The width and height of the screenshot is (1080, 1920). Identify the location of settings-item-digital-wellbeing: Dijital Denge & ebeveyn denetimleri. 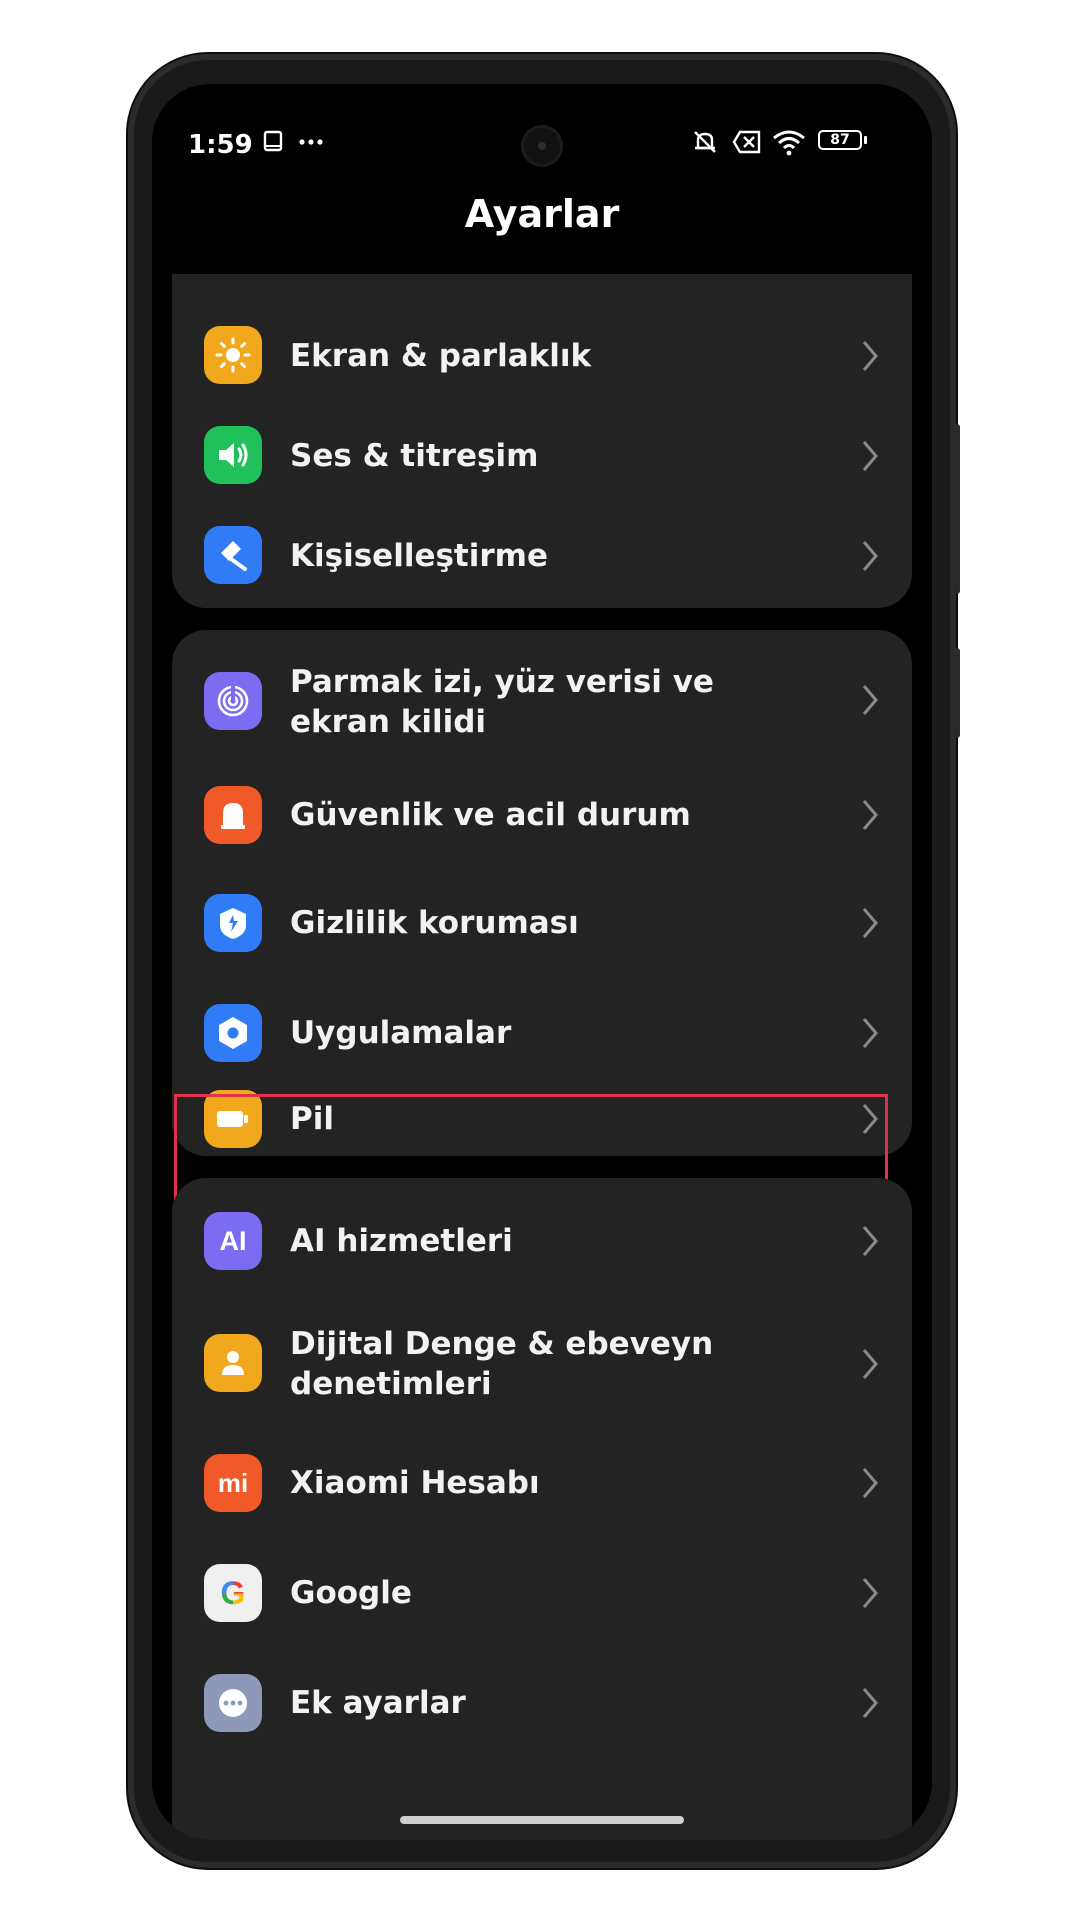
(542, 1362).